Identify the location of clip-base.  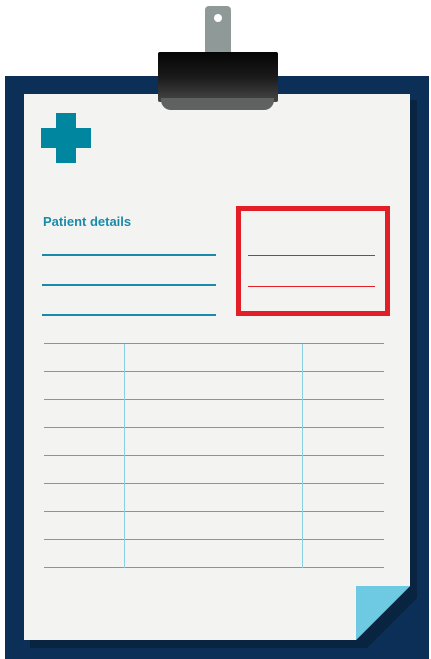
(217, 104).